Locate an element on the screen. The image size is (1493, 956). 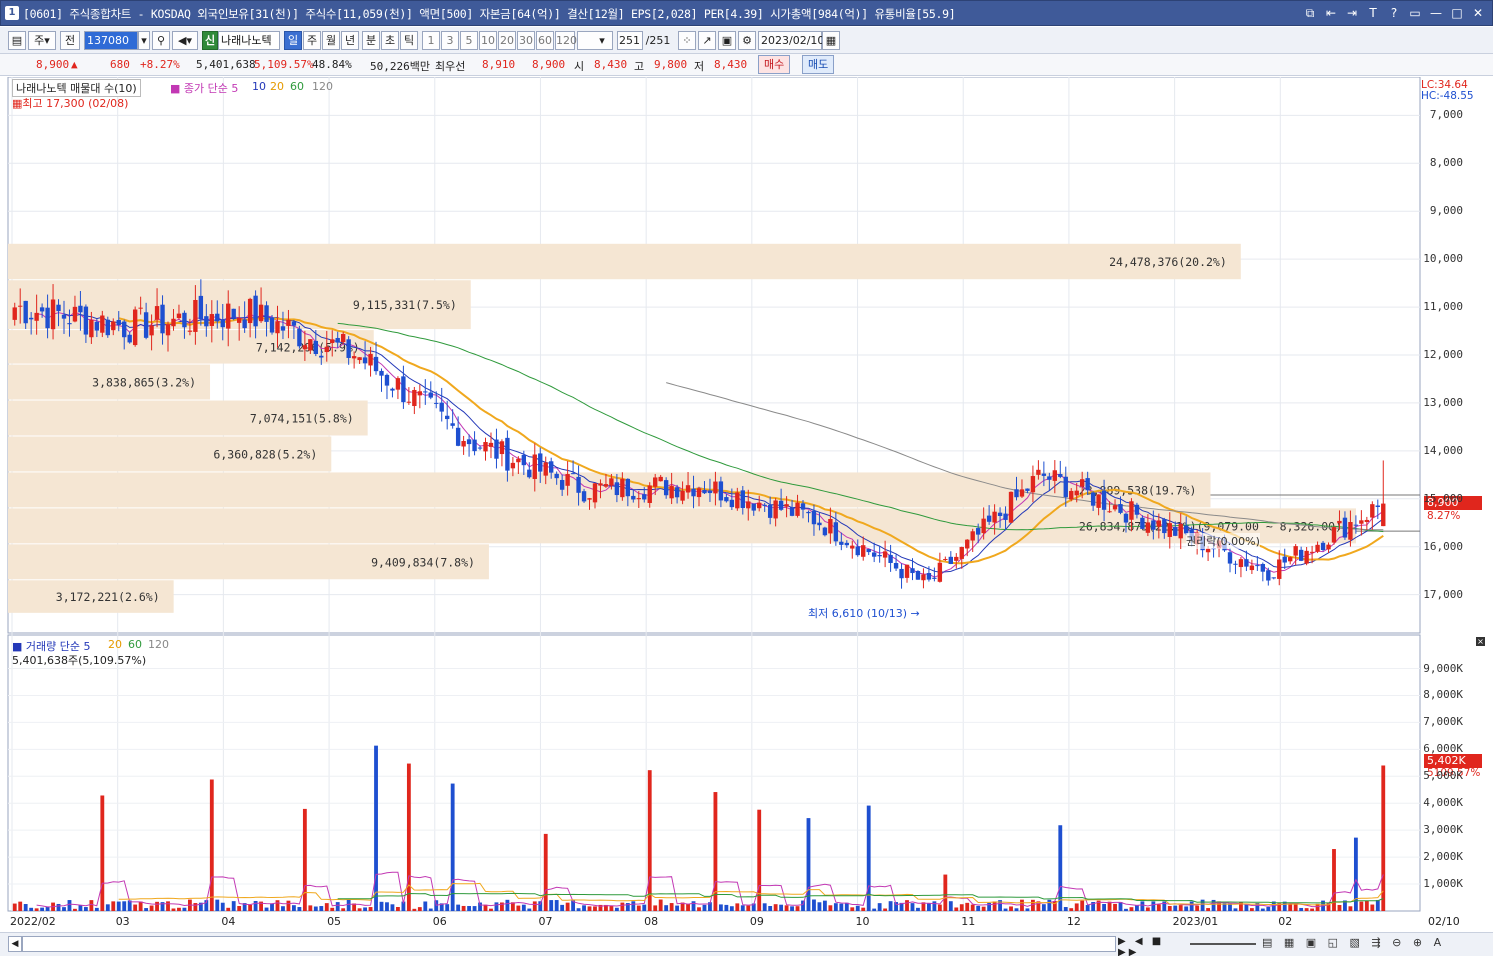
scroll-left-button: ◀ is located at coordinates (15, 944).